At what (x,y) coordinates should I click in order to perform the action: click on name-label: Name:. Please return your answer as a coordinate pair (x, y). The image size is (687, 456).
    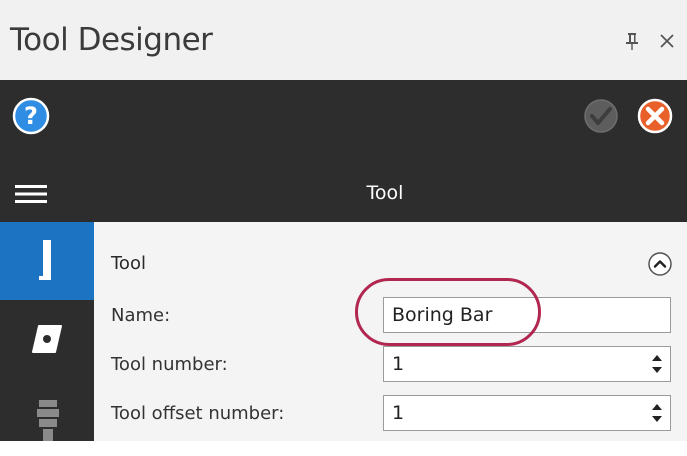
    Looking at the image, I should click on (141, 315).